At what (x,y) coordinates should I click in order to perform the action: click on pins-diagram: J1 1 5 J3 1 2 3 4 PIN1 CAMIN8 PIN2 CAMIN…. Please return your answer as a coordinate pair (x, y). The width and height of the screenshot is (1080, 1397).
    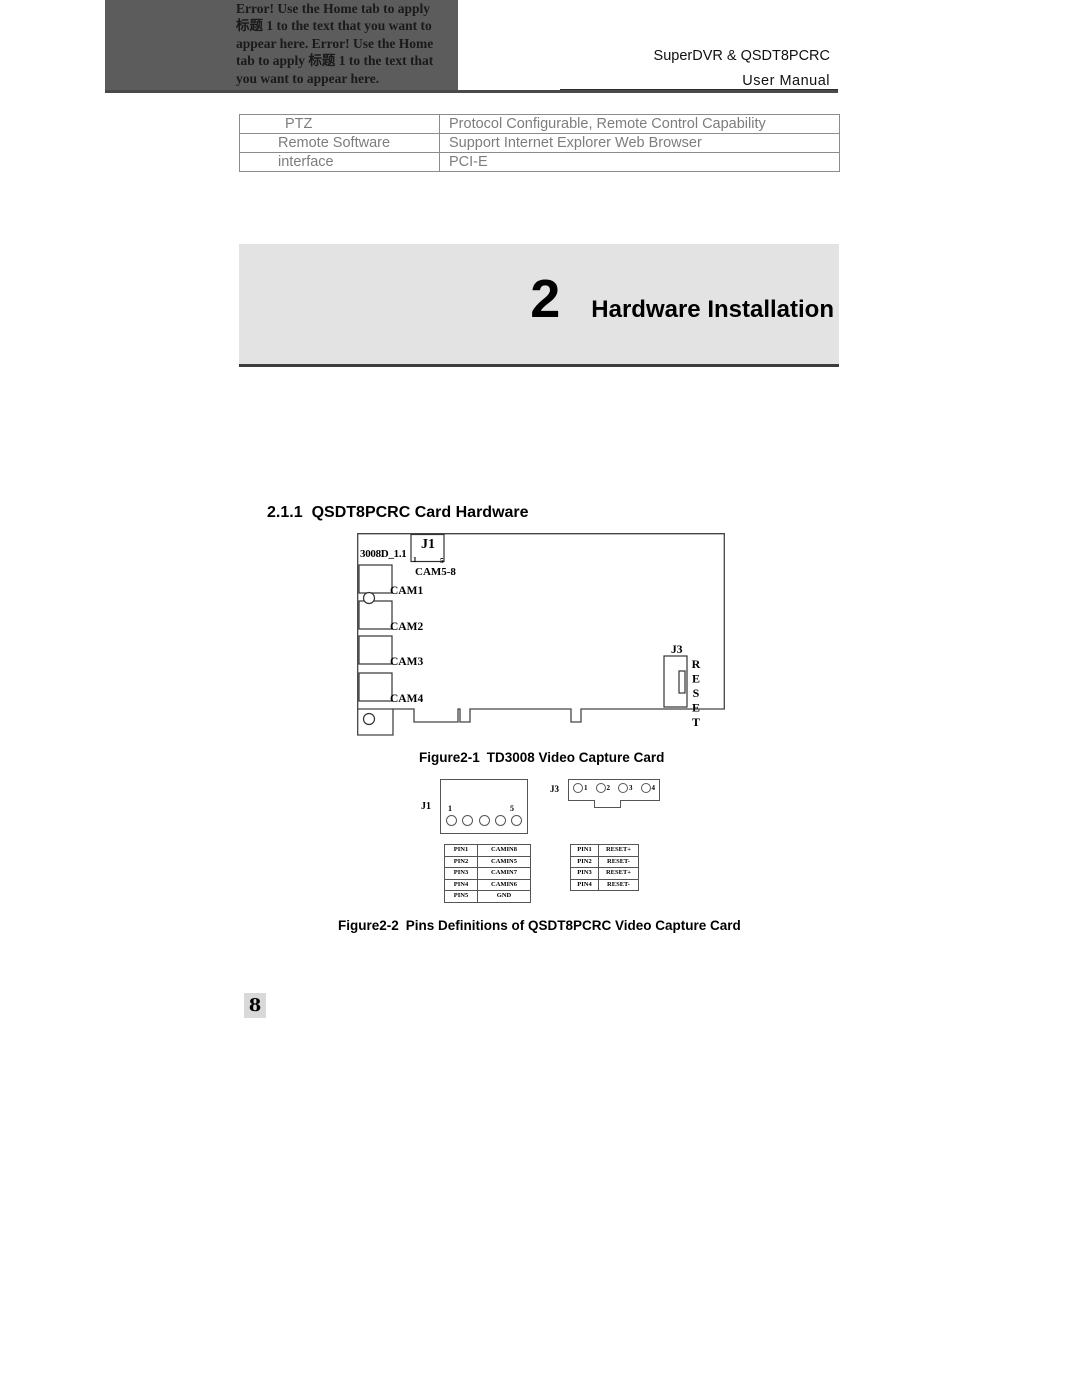
    Looking at the image, I should click on (545, 841).